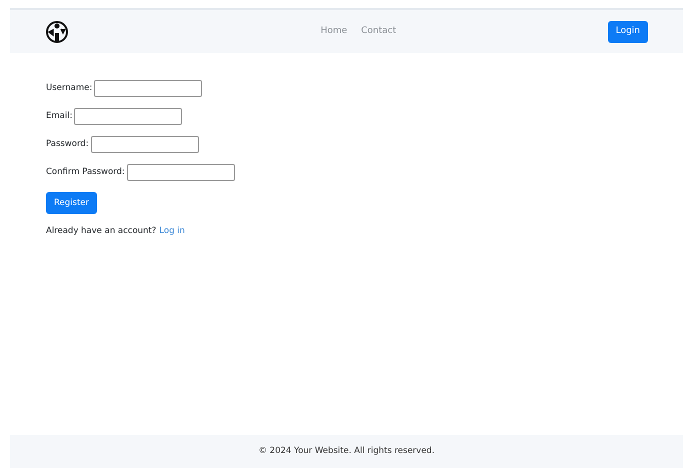  What do you see at coordinates (346, 451) in the screenshot?
I see `copyright-text: © 2024 Your Website. All rights reserved.` at bounding box center [346, 451].